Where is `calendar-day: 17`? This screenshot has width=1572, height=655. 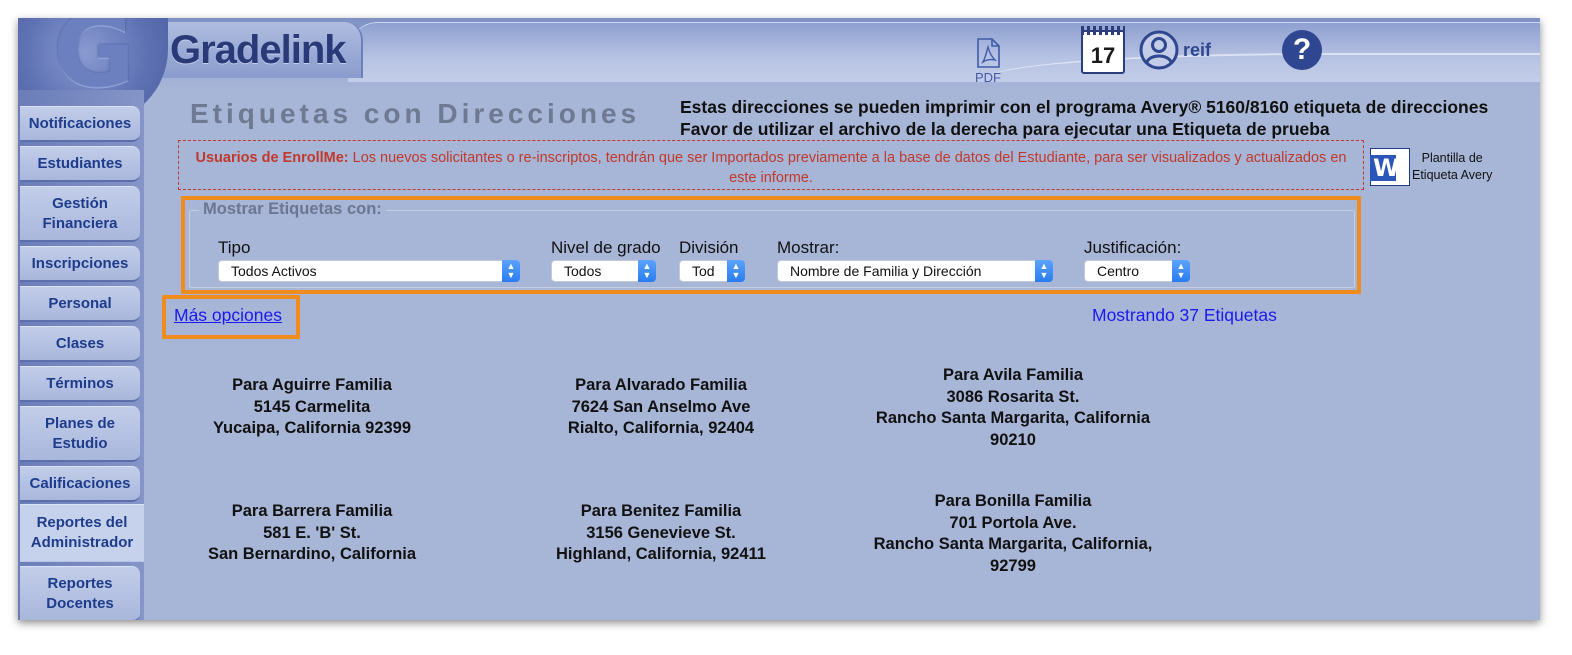
calendar-day: 17 is located at coordinates (1103, 55).